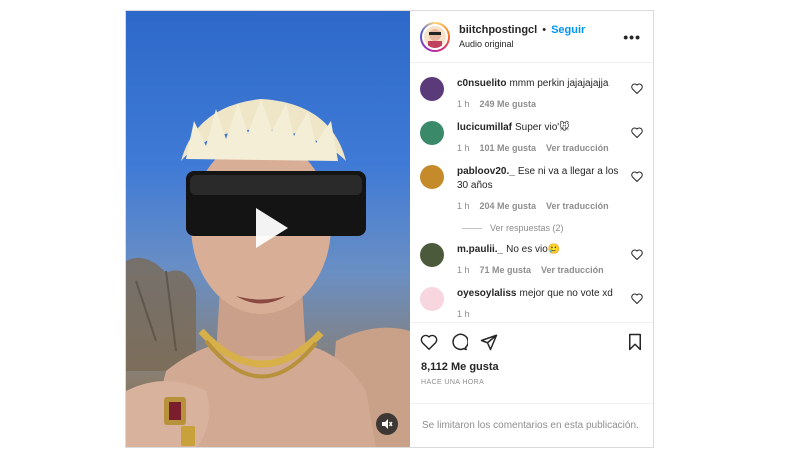 This screenshot has width=800, height=466. What do you see at coordinates (542, 127) in the screenshot?
I see `comment-text: Super vio'🐭` at bounding box center [542, 127].